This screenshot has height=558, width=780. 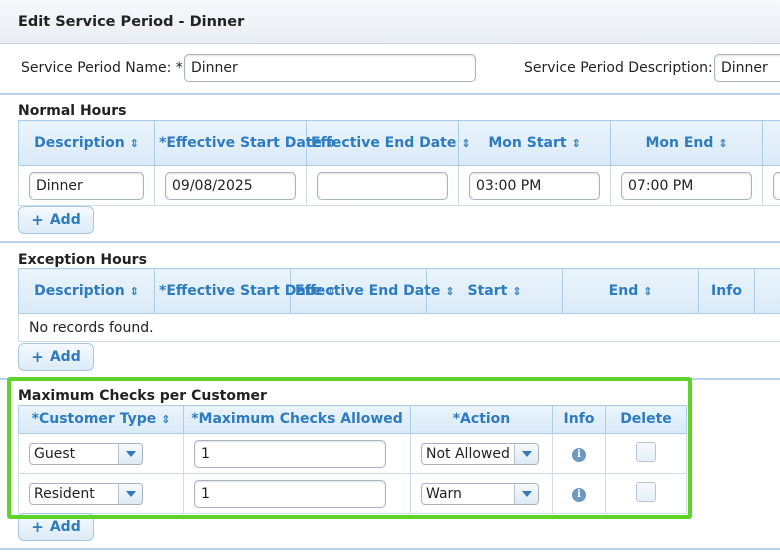 What do you see at coordinates (686, 143) in the screenshot?
I see `column-header-mon-end: Mon End ⇕` at bounding box center [686, 143].